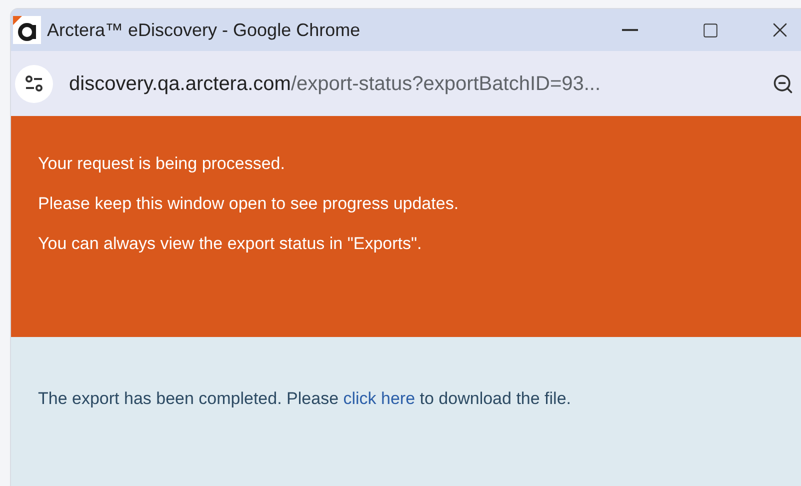 Image resolution: width=801 pixels, height=486 pixels. What do you see at coordinates (379, 398) in the screenshot?
I see `download-link: click here` at bounding box center [379, 398].